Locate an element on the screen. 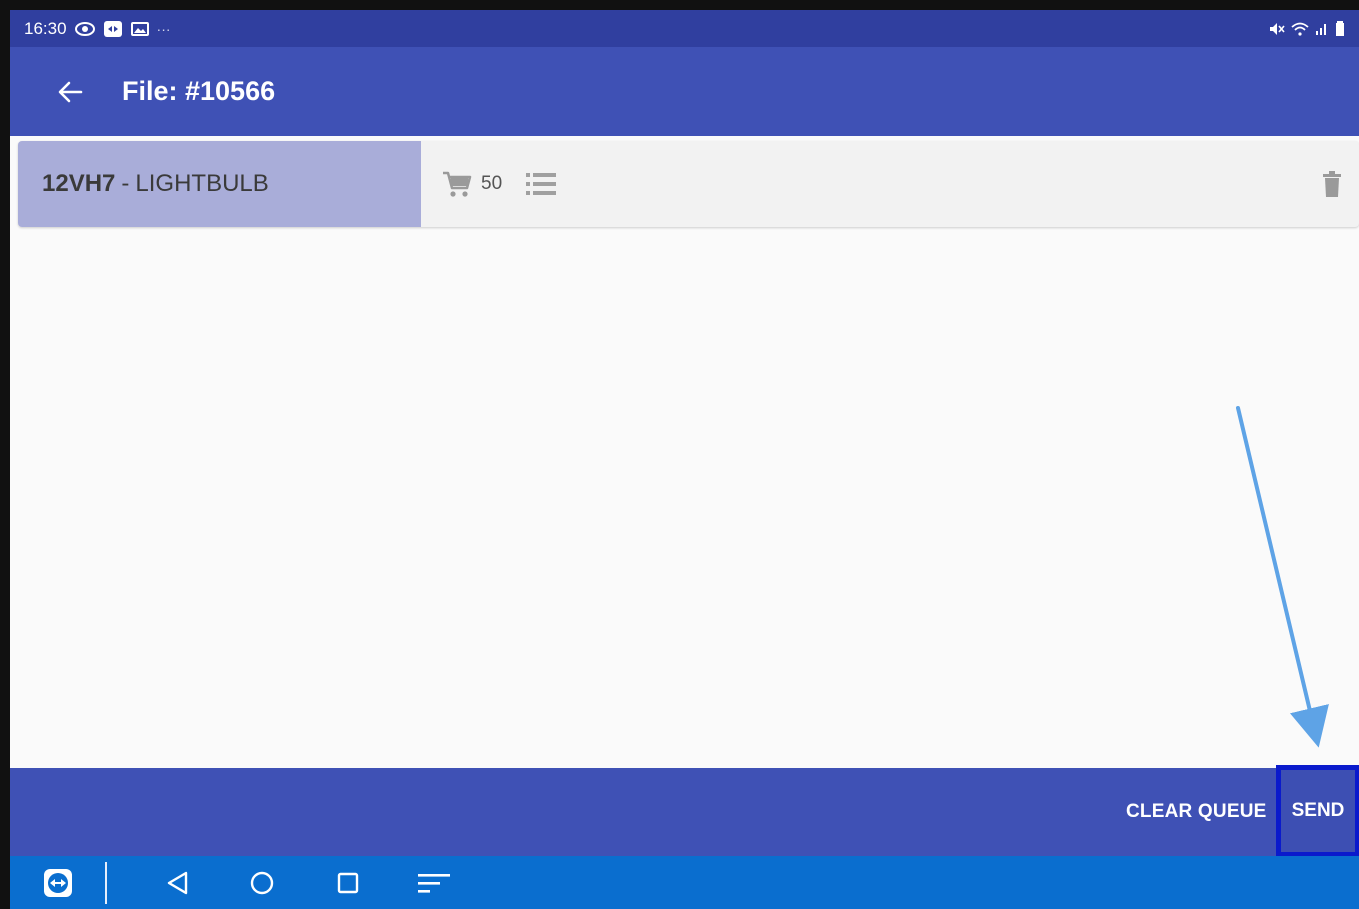  send-button: SEND is located at coordinates (1317, 811).